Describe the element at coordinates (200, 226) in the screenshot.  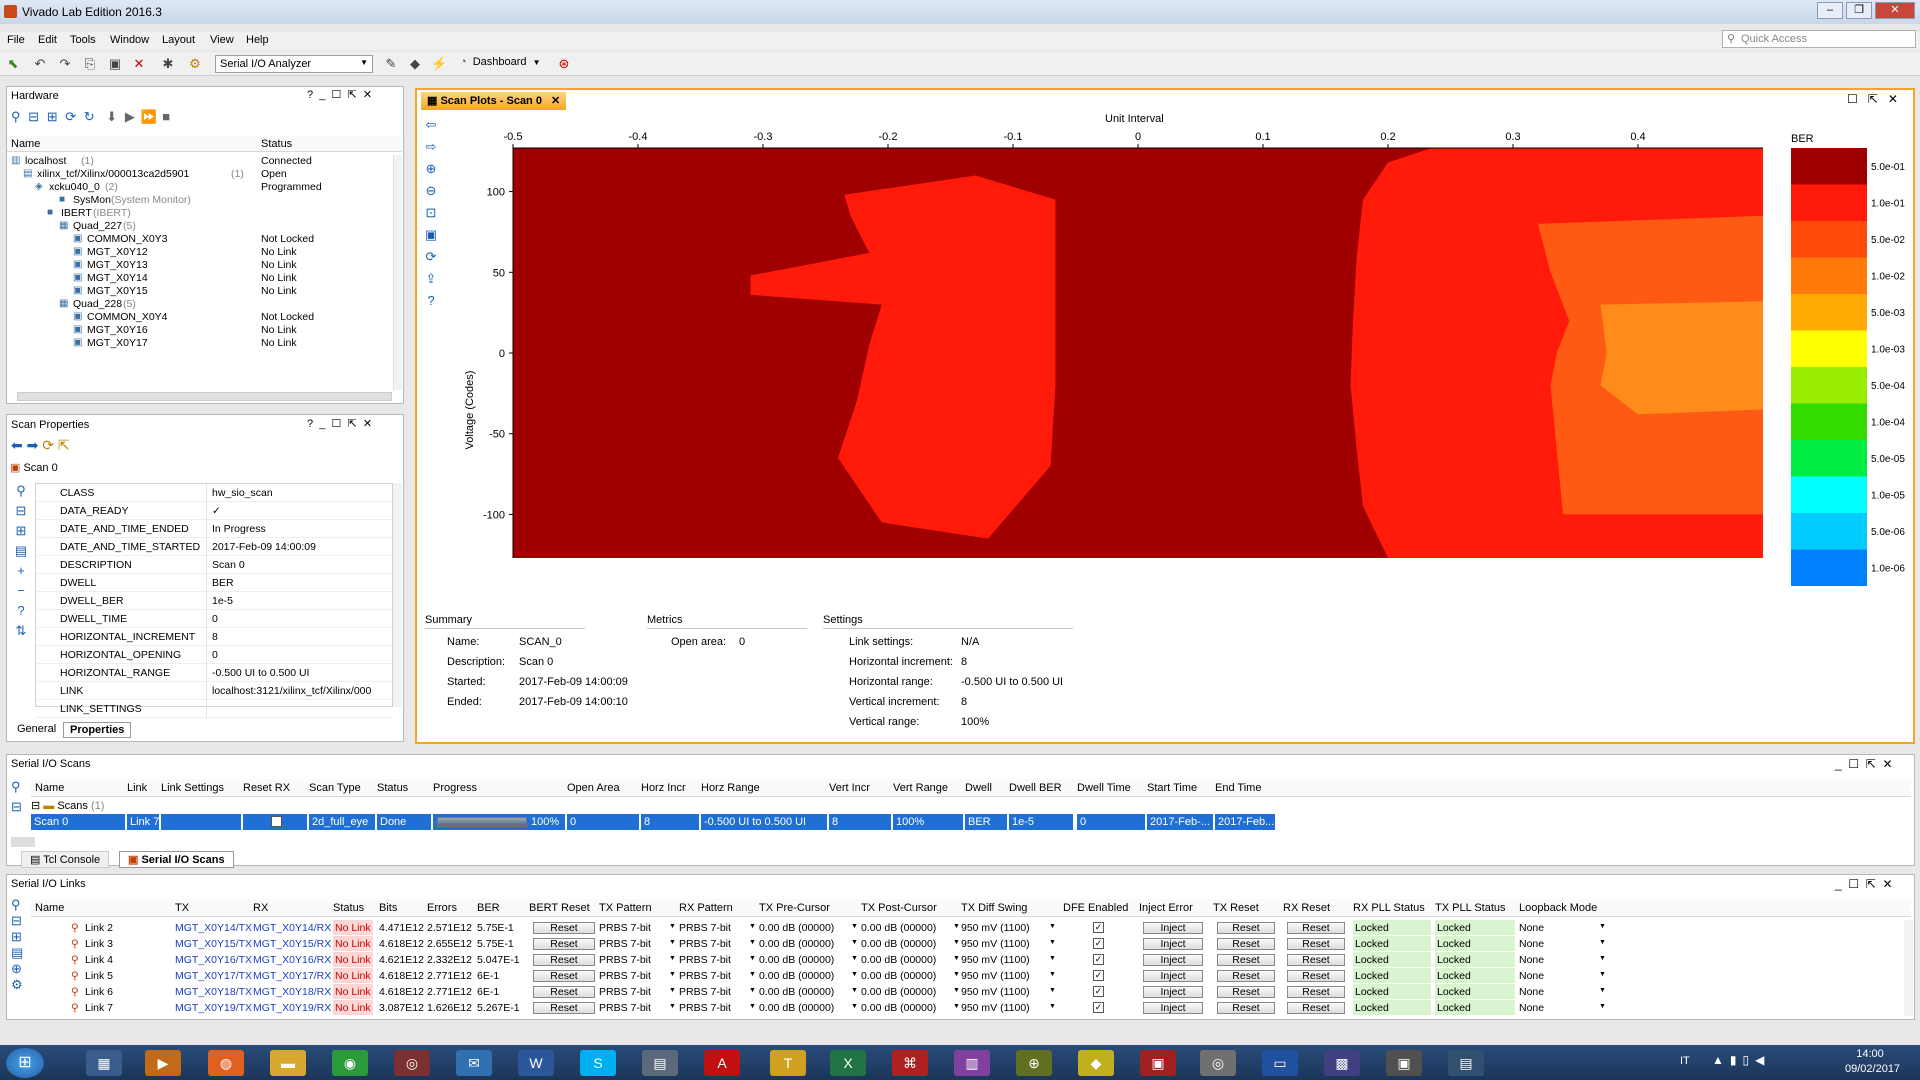
I see `hardware-row: ▦ Quad_227 (5)` at that location.